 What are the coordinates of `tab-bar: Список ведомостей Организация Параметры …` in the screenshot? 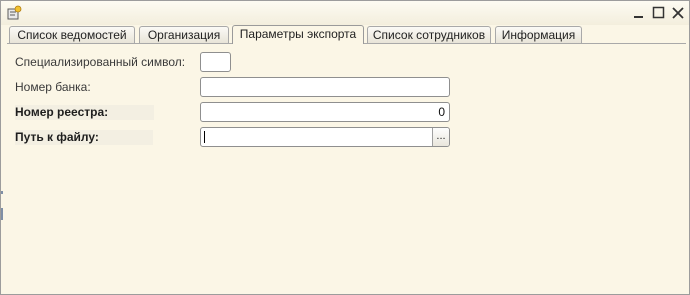 It's located at (347, 34).